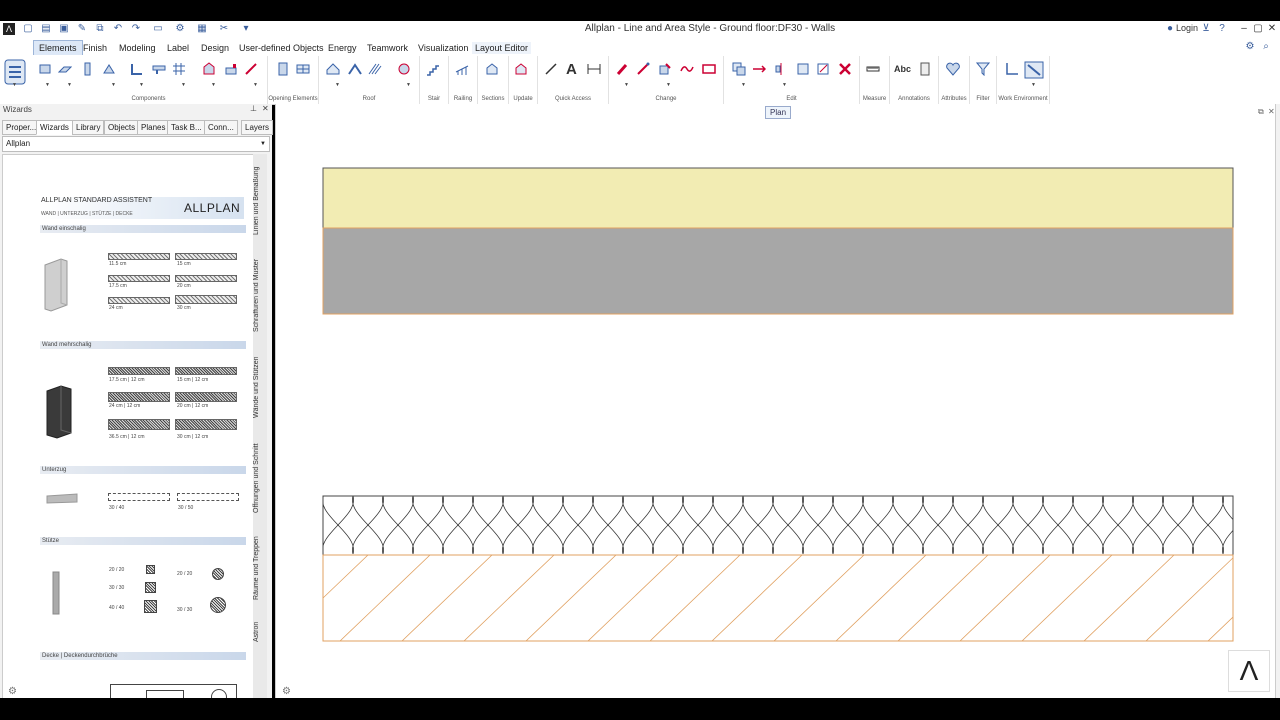 Image resolution: width=1280 pixels, height=720 pixels. What do you see at coordinates (65, 69) in the screenshot?
I see `slab-icon` at bounding box center [65, 69].